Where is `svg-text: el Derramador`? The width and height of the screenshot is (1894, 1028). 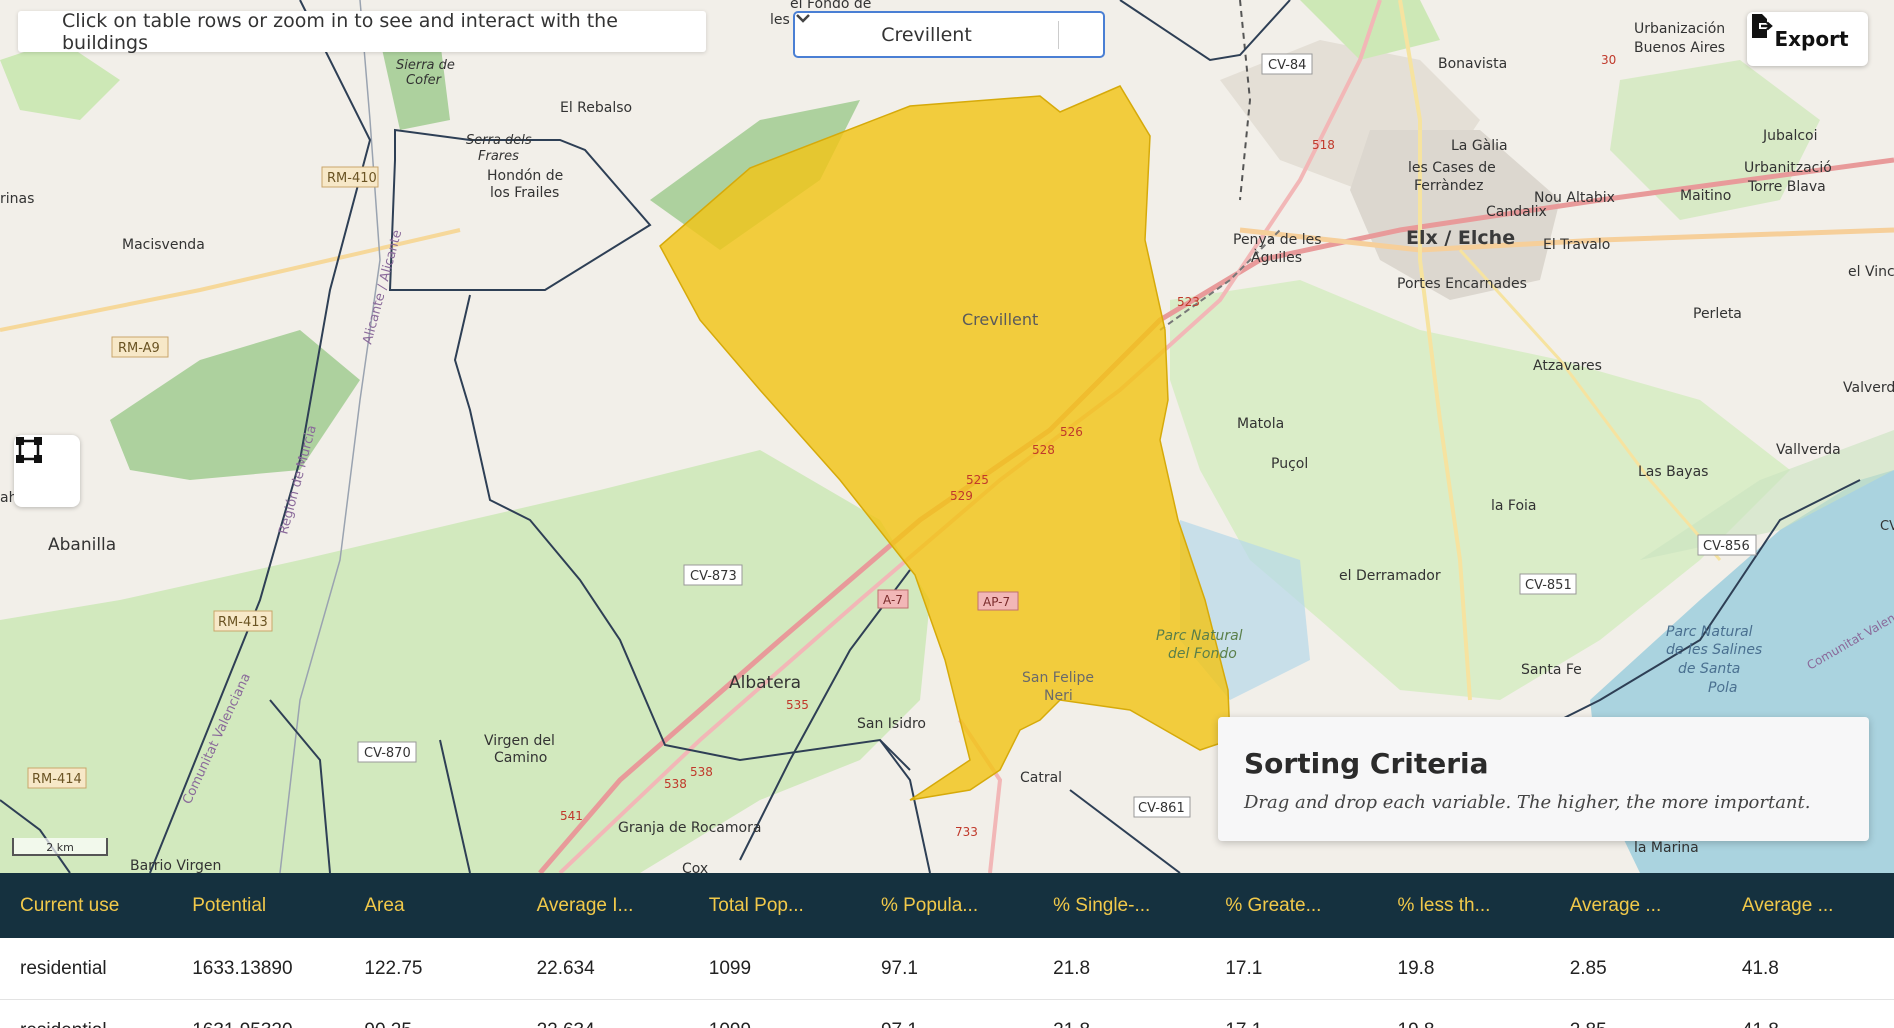
svg-text: el Derramador is located at coordinates (1390, 576).